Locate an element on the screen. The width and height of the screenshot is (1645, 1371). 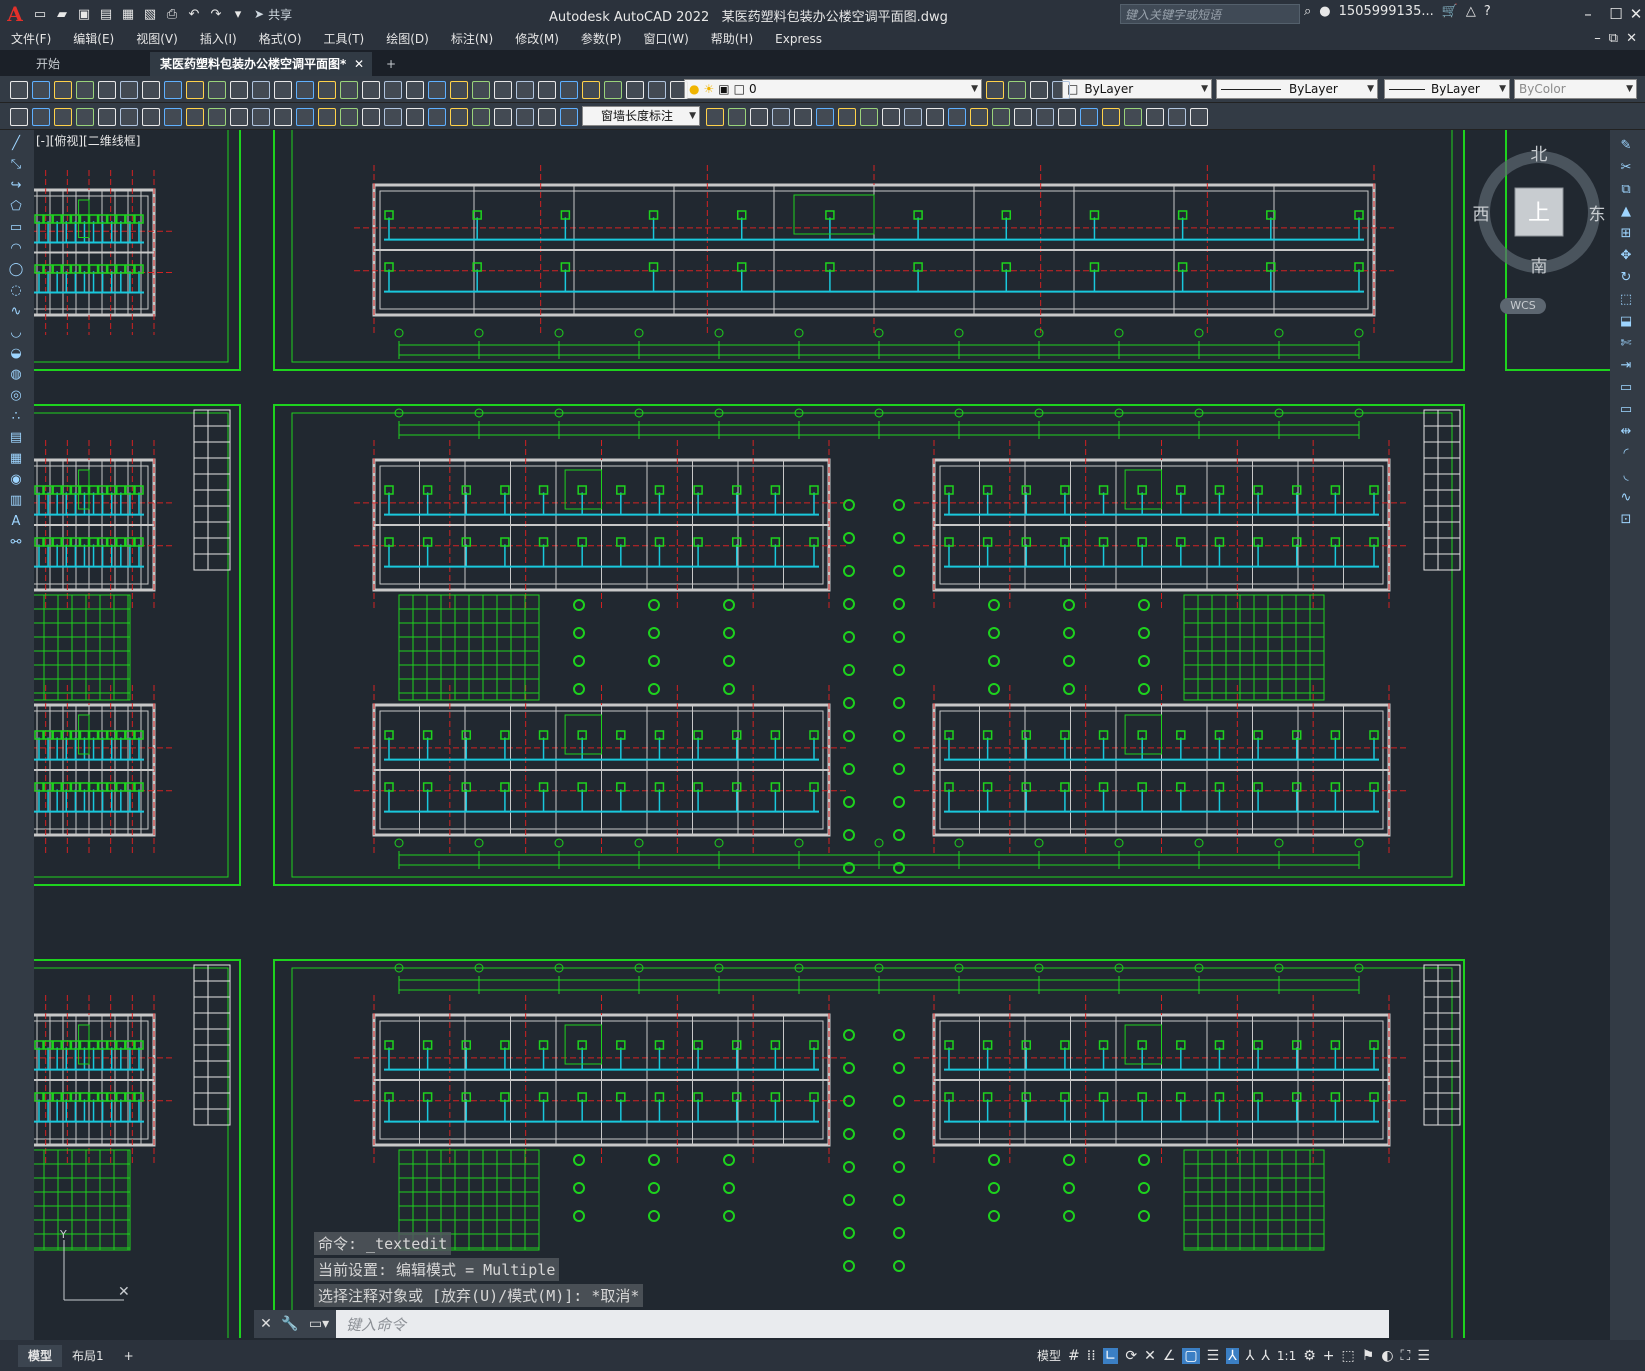
tab-close-icon: ✕ is located at coordinates (359, 64).